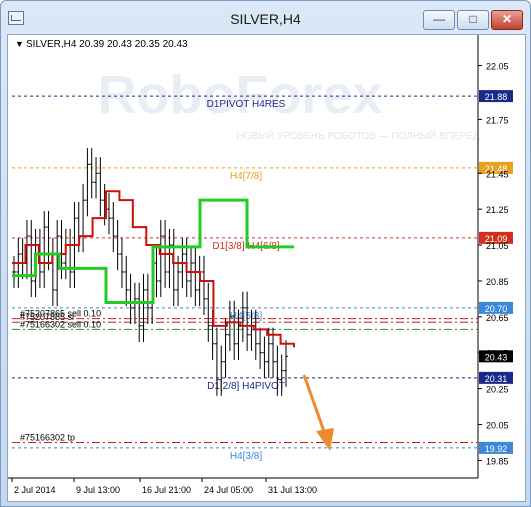 Image resolution: width=531 pixels, height=507 pixels. Describe the element at coordinates (496, 449) in the screenshot. I see `level-price-tag-text: 19.92` at that location.